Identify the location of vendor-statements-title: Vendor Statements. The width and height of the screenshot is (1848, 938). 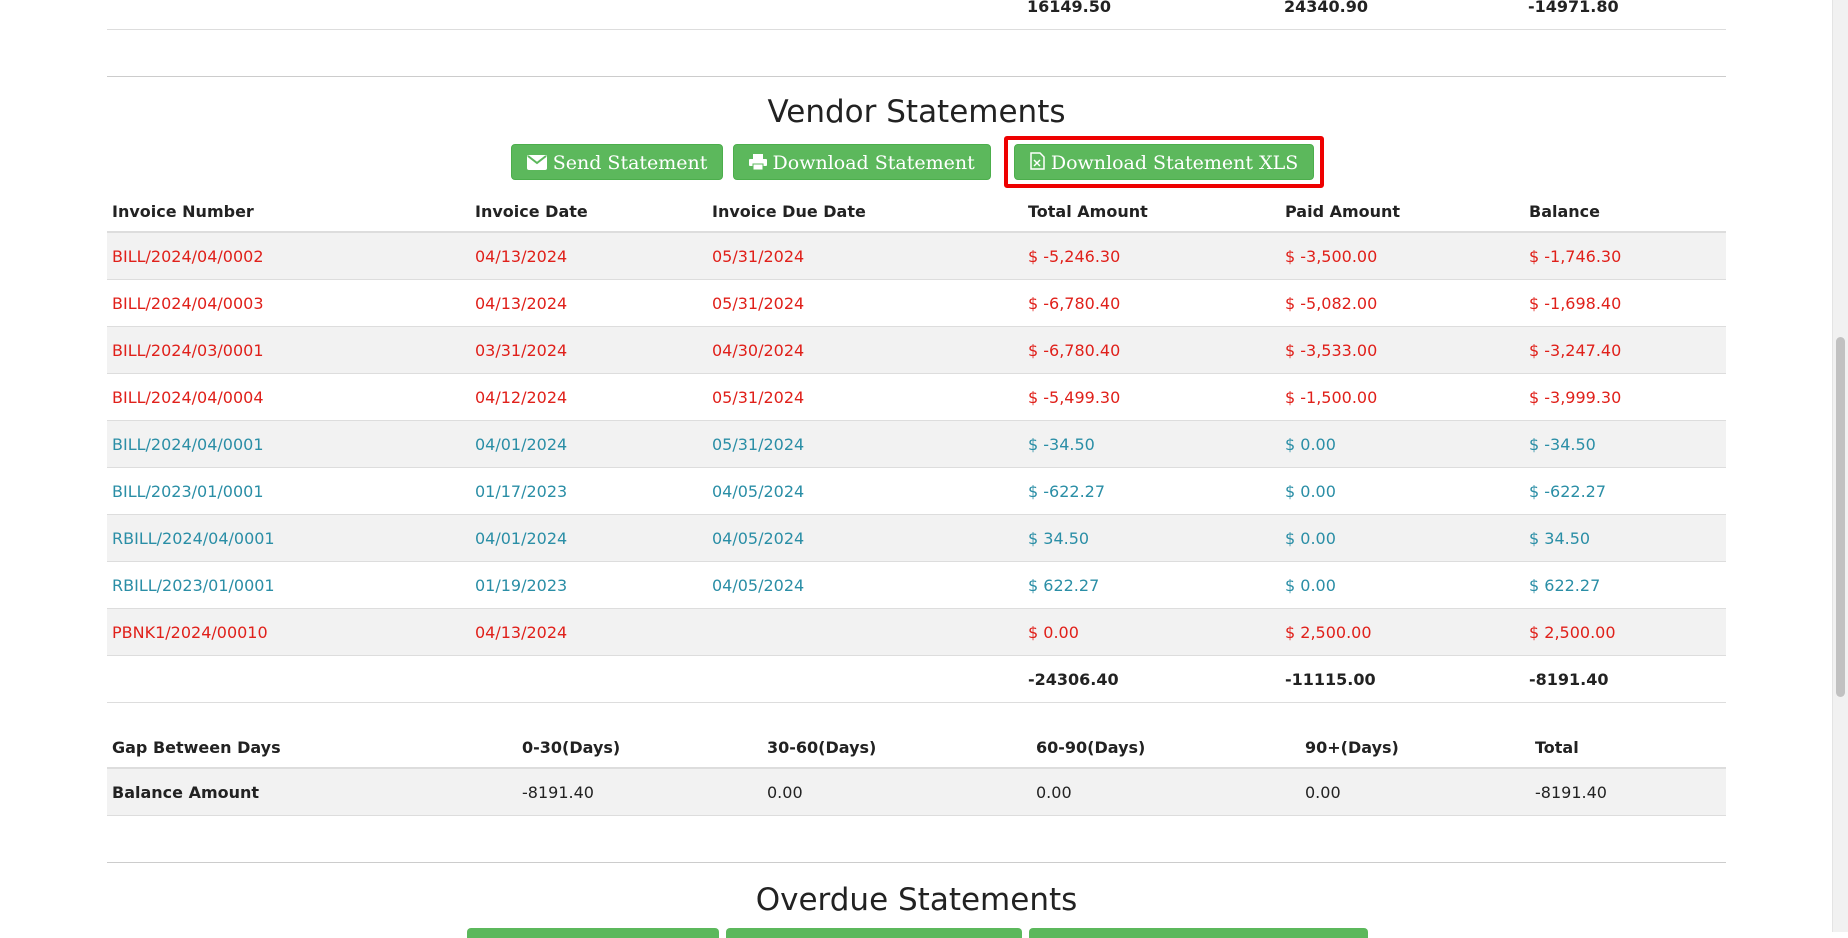
(916, 112).